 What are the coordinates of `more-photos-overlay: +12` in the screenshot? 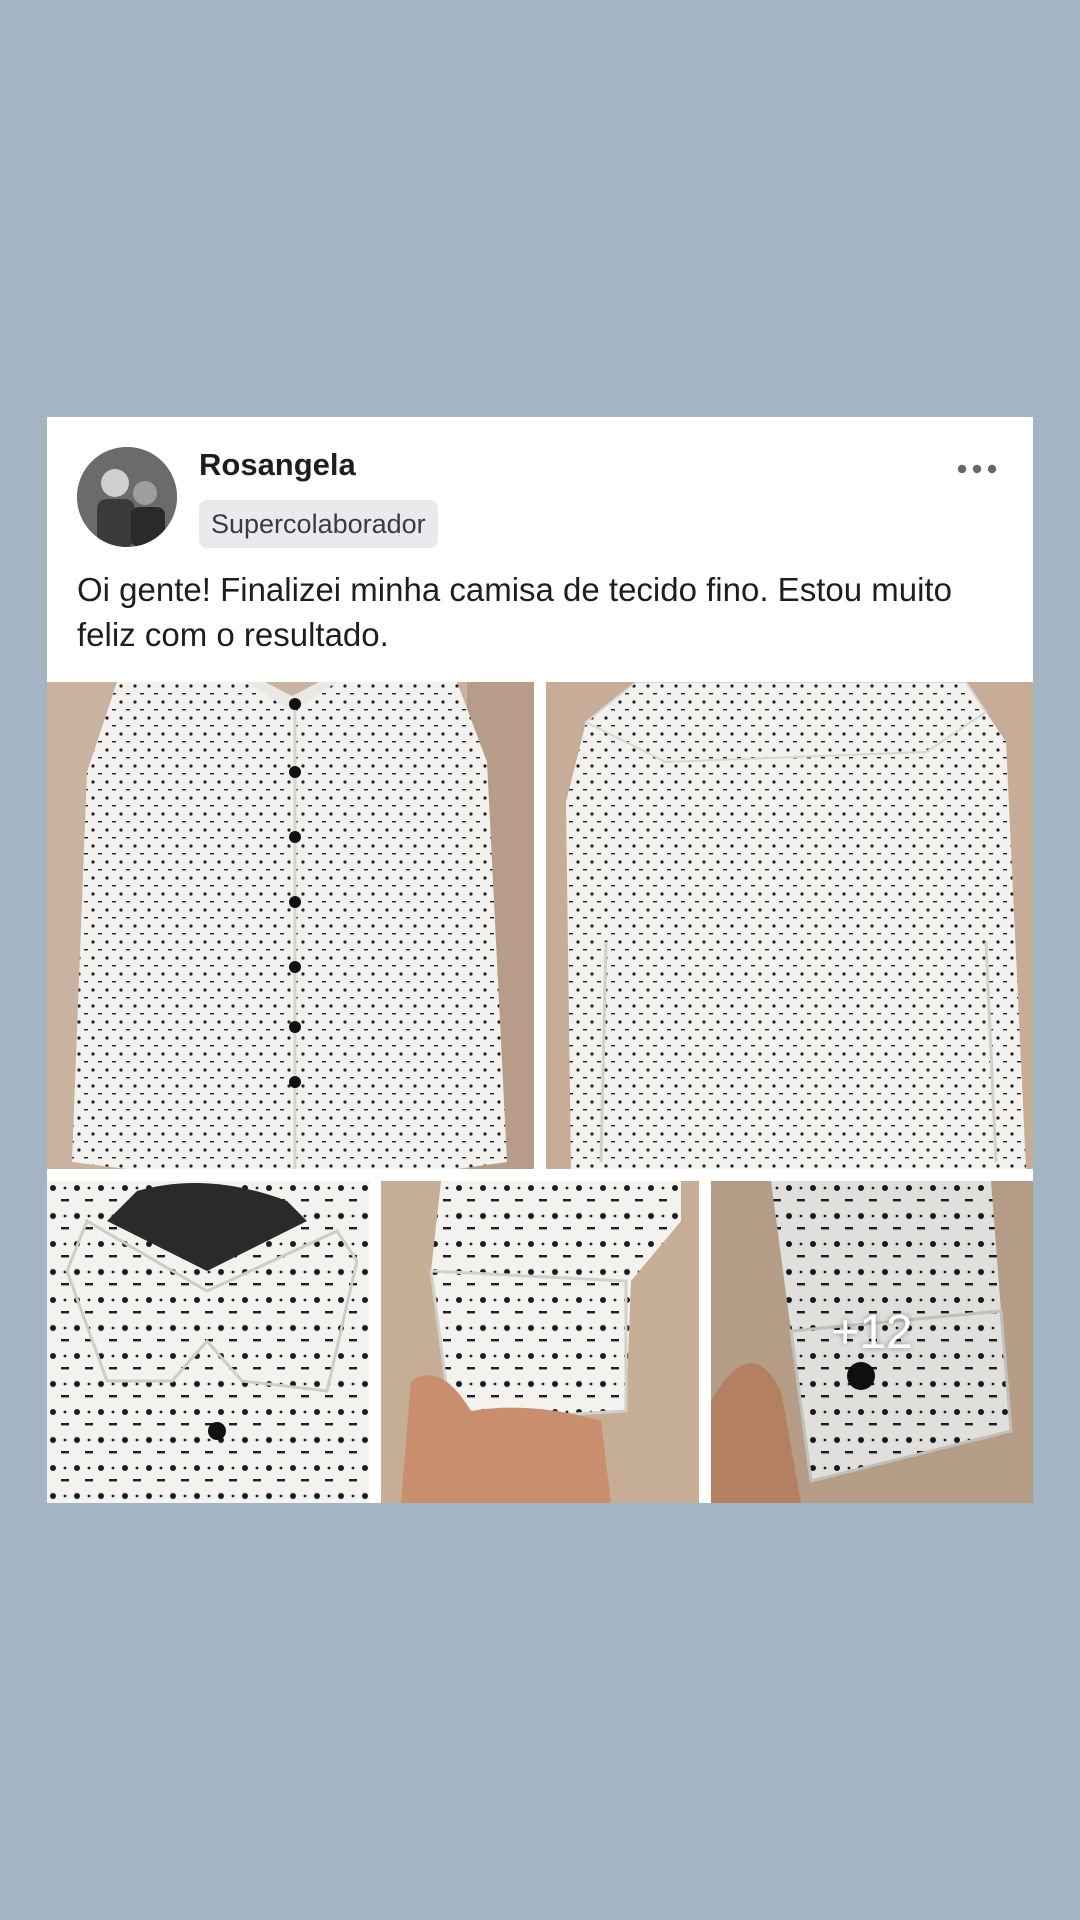 It's located at (872, 1342).